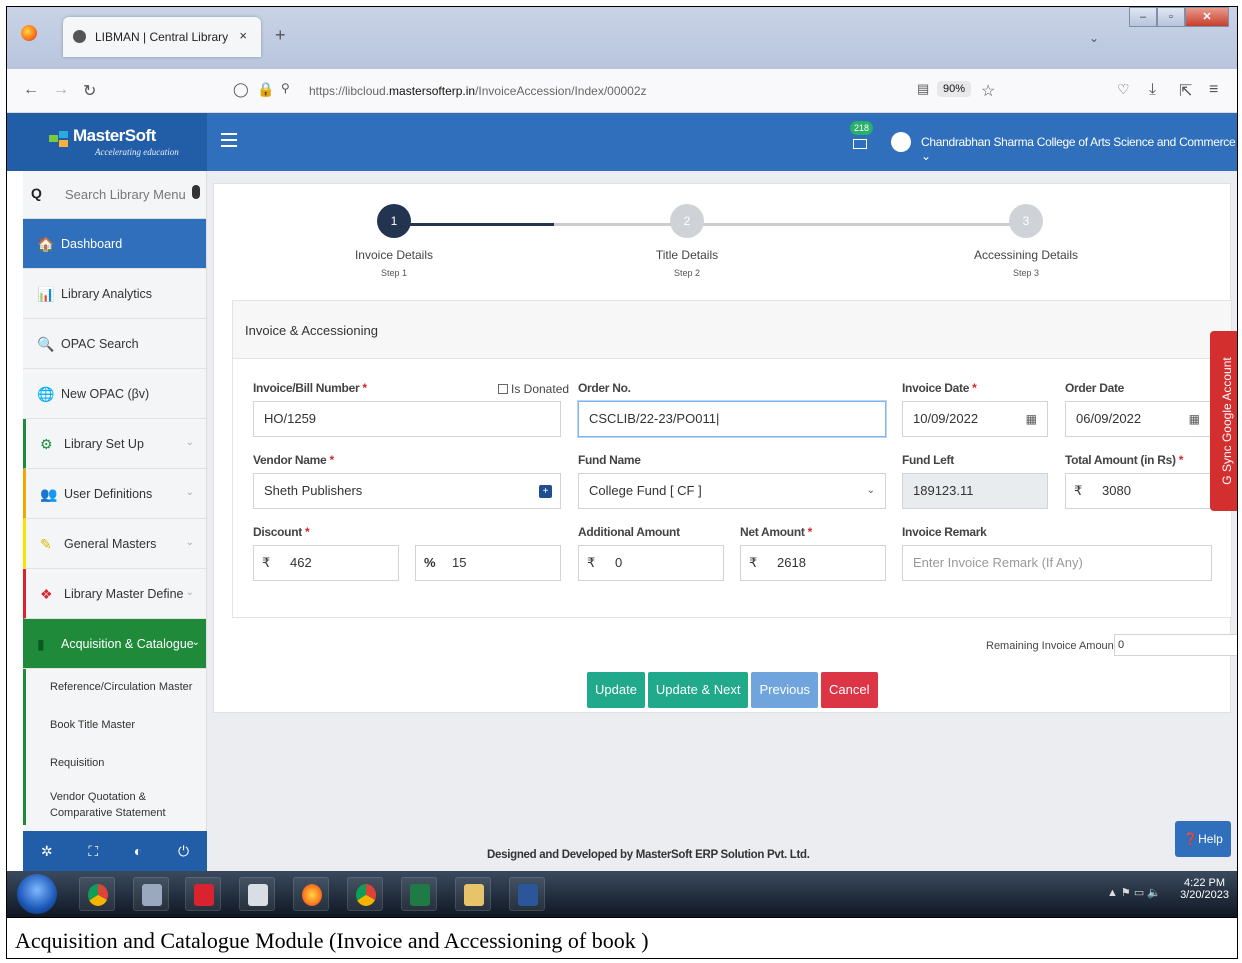 The image size is (1242, 963). I want to click on discount-amount-value: 462, so click(301, 562).